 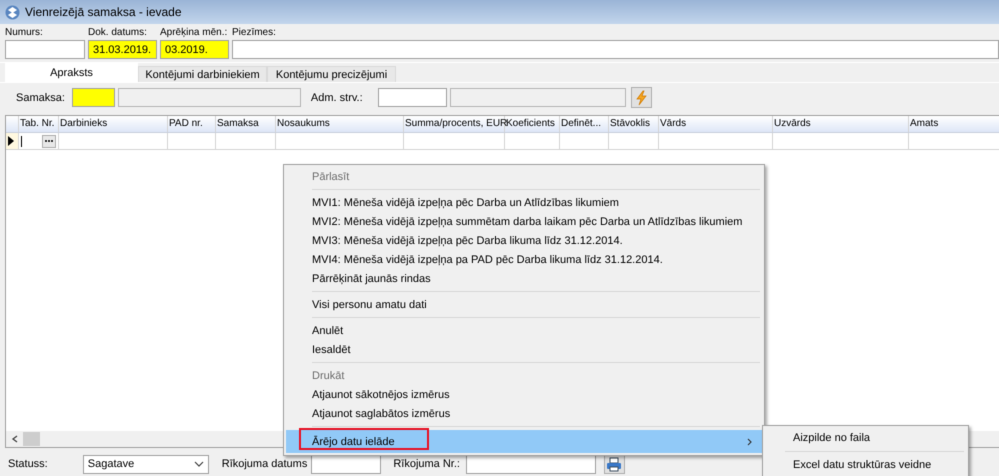 What do you see at coordinates (524, 240) in the screenshot?
I see `menu-item: MVI3: Mēneša vidējā izpeļņa pēc Darba likuma līdz 31.12.2014.` at bounding box center [524, 240].